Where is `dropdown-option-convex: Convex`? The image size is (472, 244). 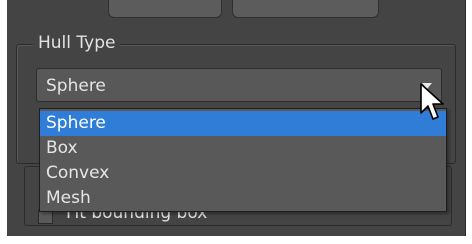
dropdown-option-convex: Convex is located at coordinates (243, 173).